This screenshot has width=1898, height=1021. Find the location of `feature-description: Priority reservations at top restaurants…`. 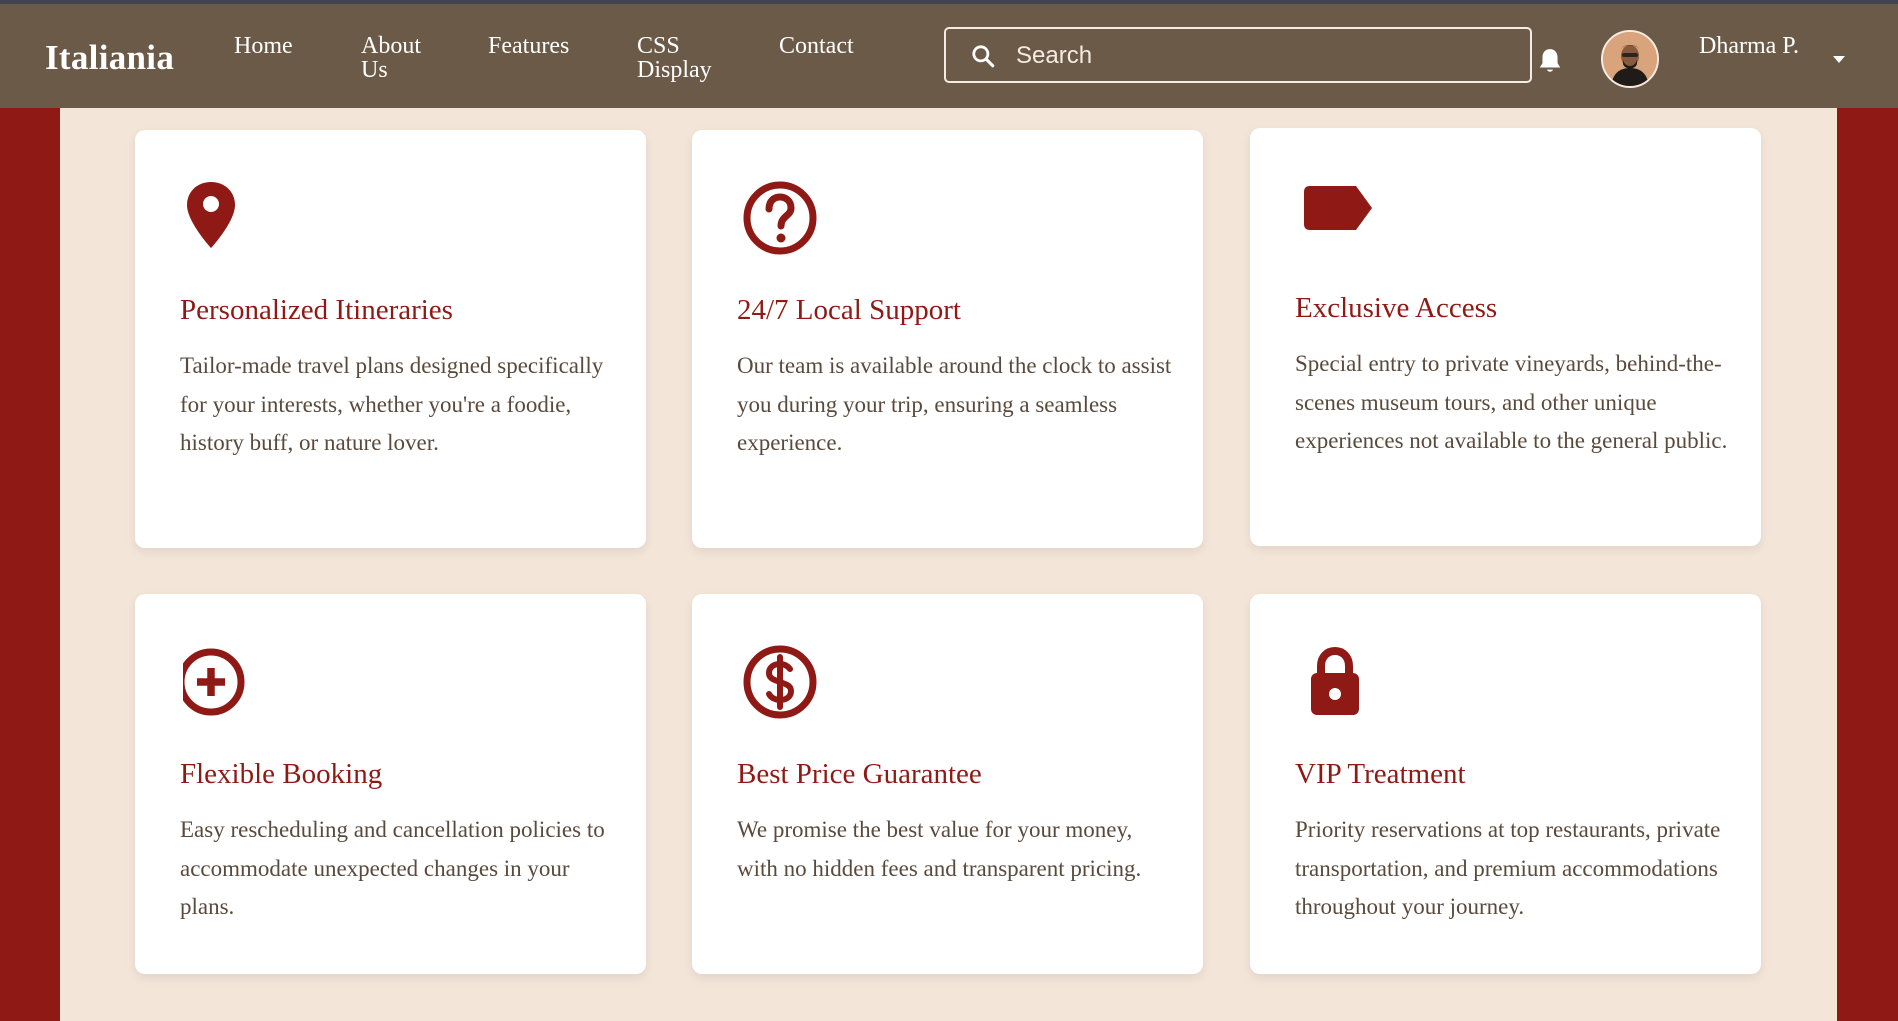

feature-description: Priority reservations at top restaurants… is located at coordinates (1508, 868).